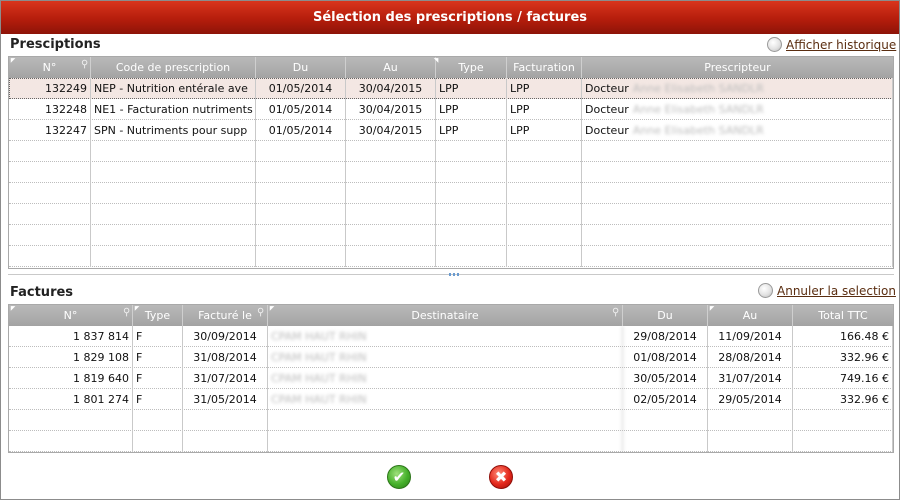  Describe the element at coordinates (665, 378) in the screenshot. I see `cell-du: 30/05/2014` at that location.